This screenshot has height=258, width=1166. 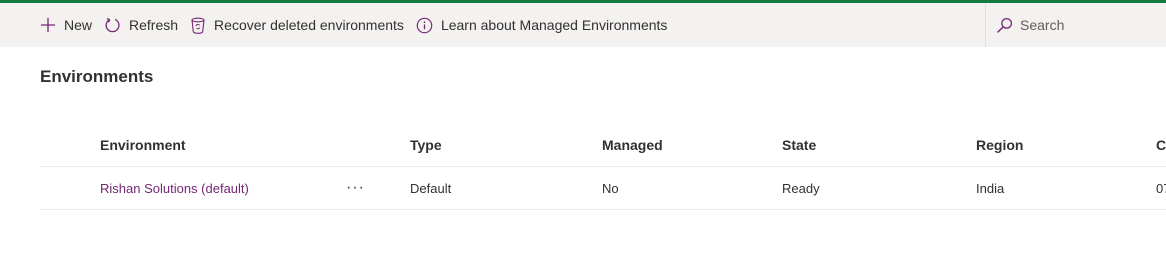 What do you see at coordinates (355, 188) in the screenshot?
I see `more-options-icon: ···` at bounding box center [355, 188].